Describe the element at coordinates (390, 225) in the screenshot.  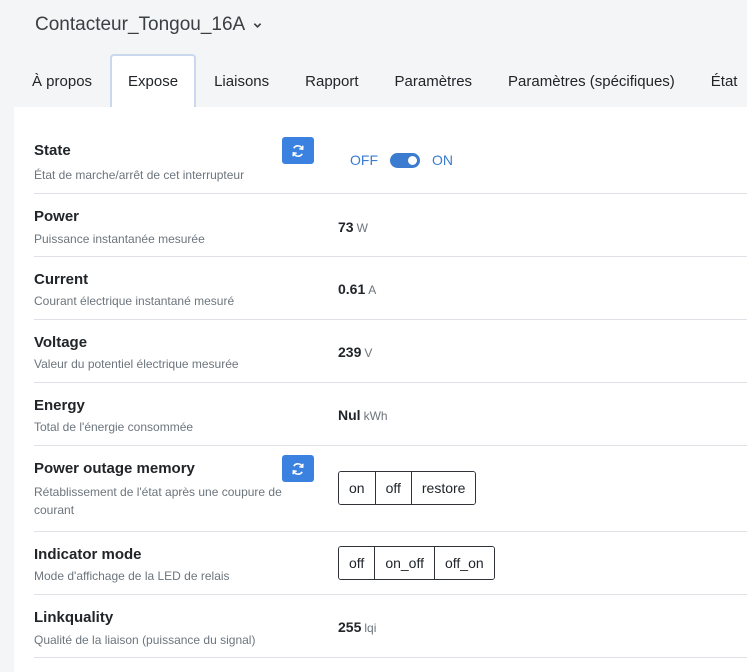
I see `expose-row-power: Power Puissance instantanée mesurée 73 W` at that location.